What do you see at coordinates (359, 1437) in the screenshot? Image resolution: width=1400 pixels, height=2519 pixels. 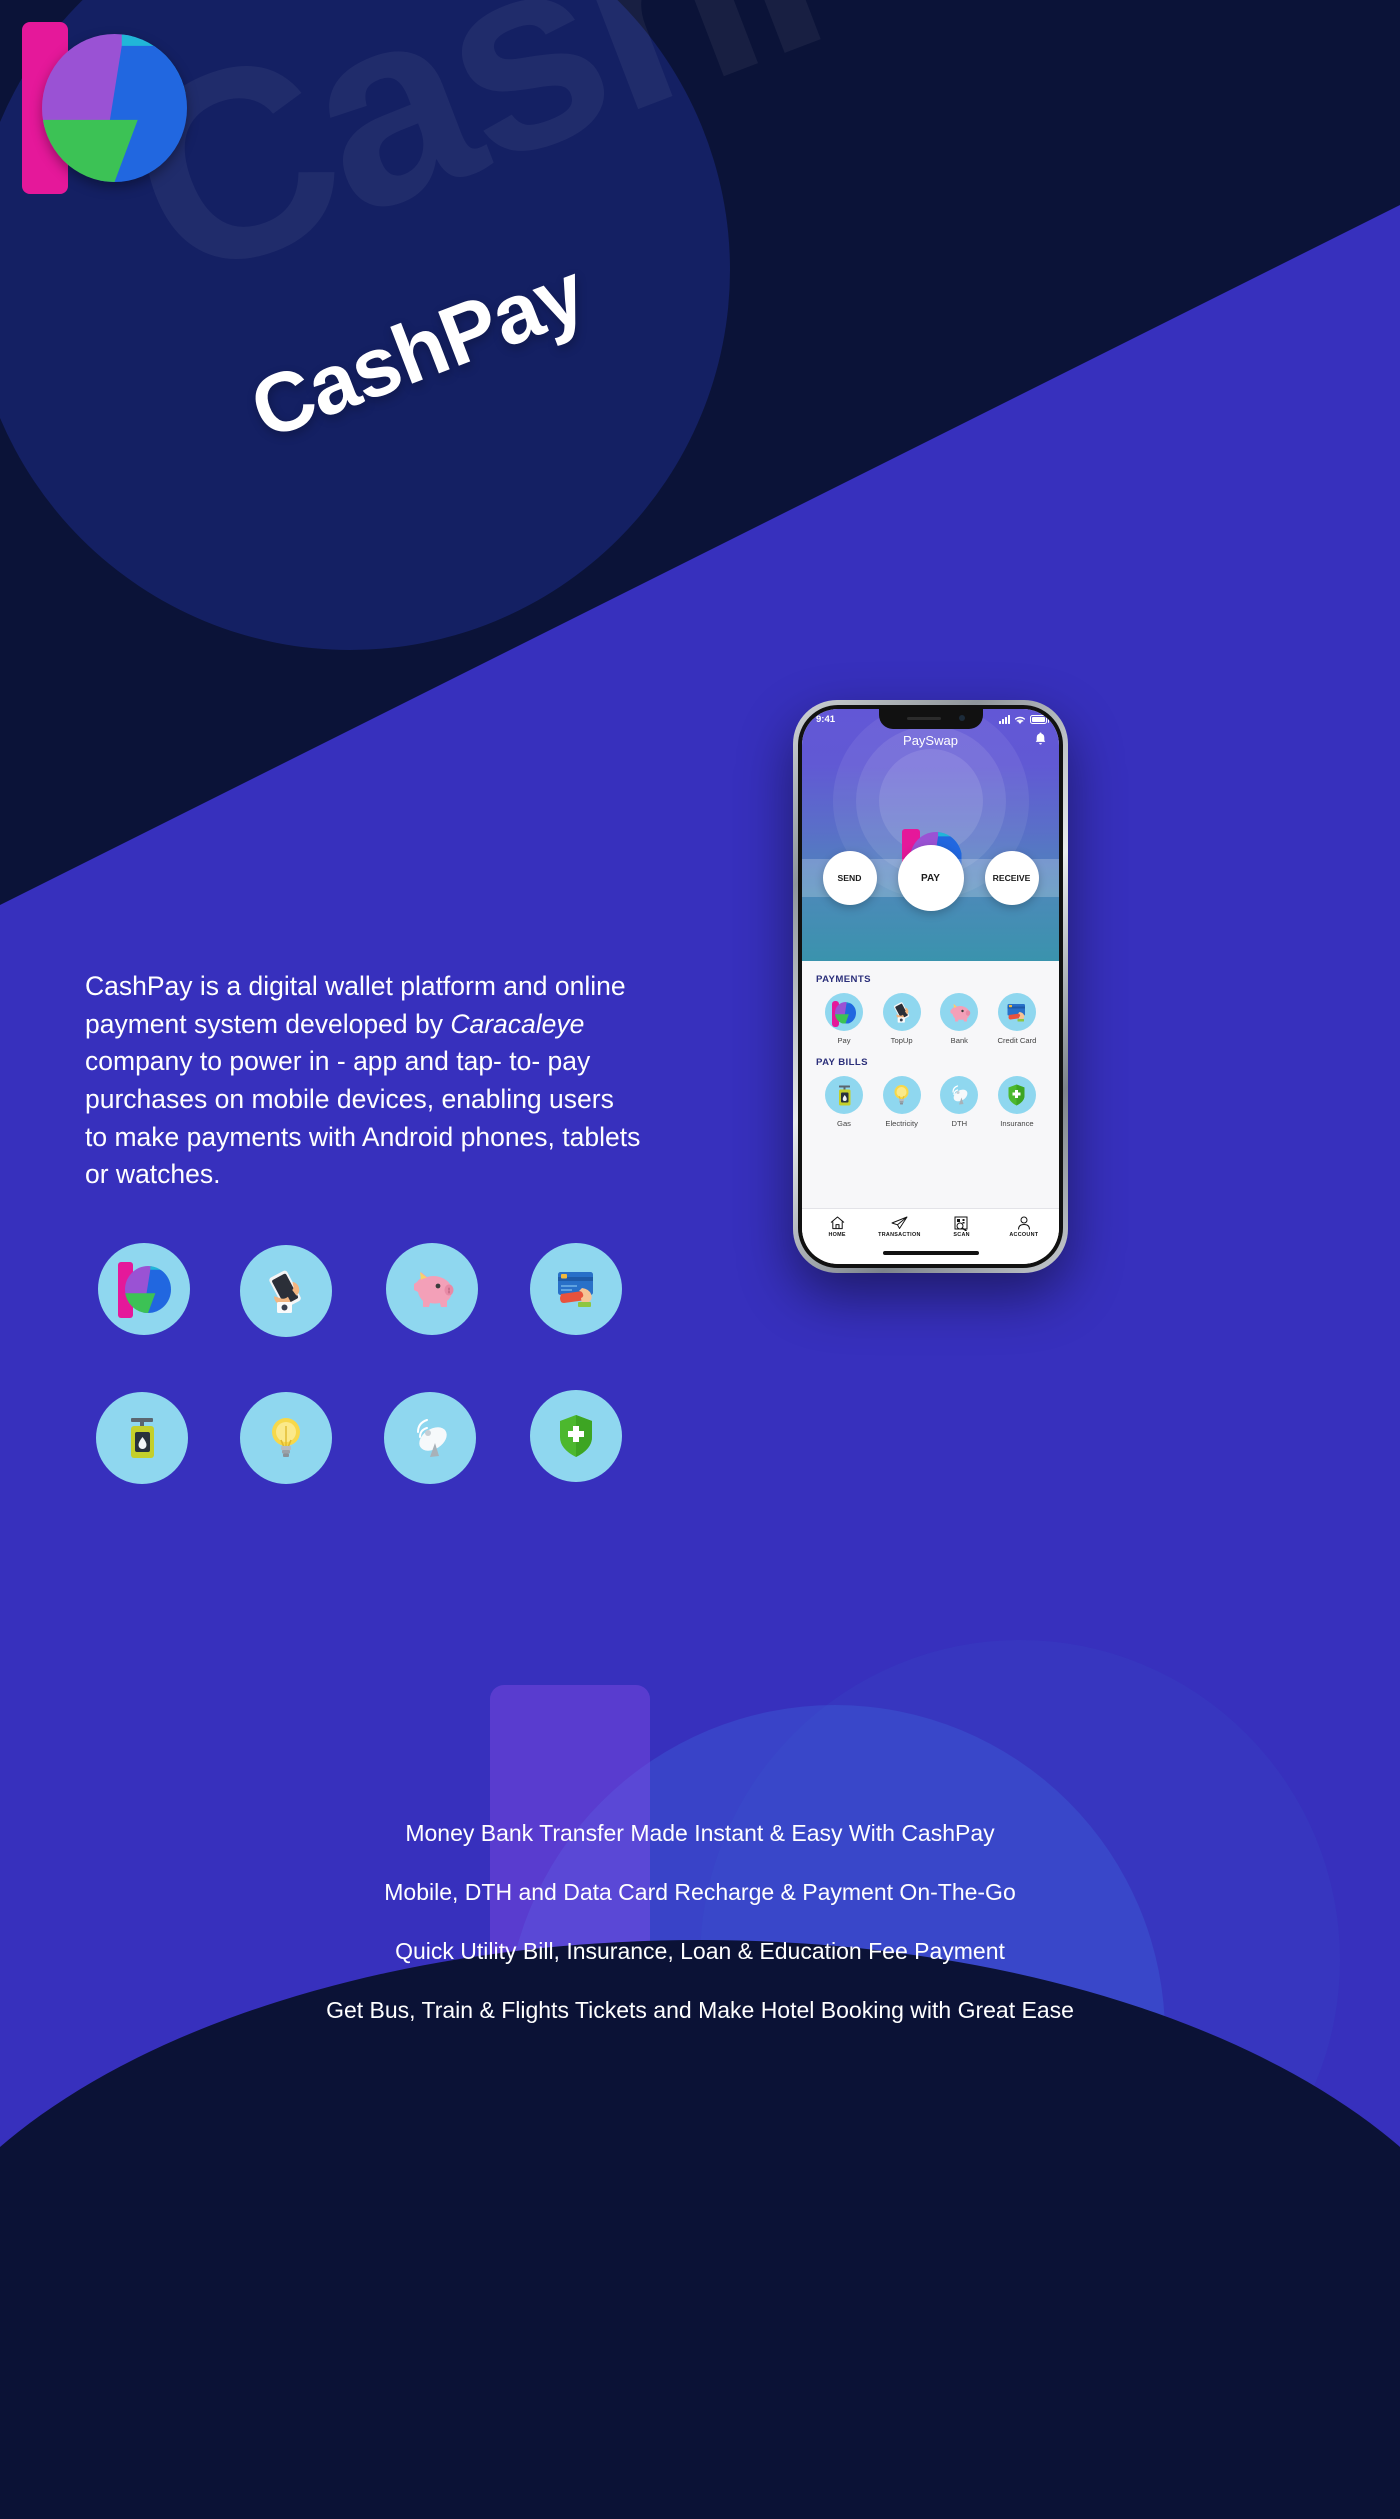 I see `icon-row-pay-bills` at bounding box center [359, 1437].